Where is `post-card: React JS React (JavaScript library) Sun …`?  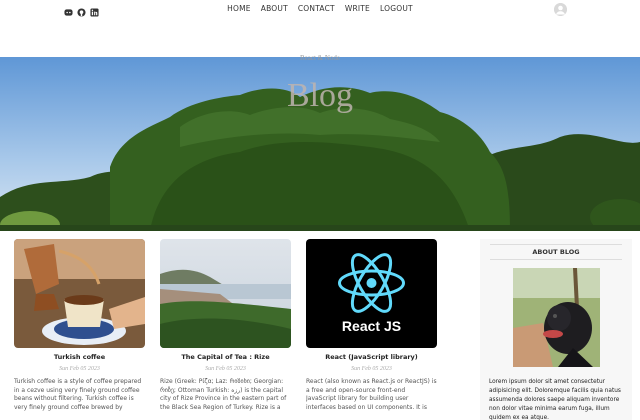
post-card: React JS React (JavaScript library) Sun … is located at coordinates (371, 325).